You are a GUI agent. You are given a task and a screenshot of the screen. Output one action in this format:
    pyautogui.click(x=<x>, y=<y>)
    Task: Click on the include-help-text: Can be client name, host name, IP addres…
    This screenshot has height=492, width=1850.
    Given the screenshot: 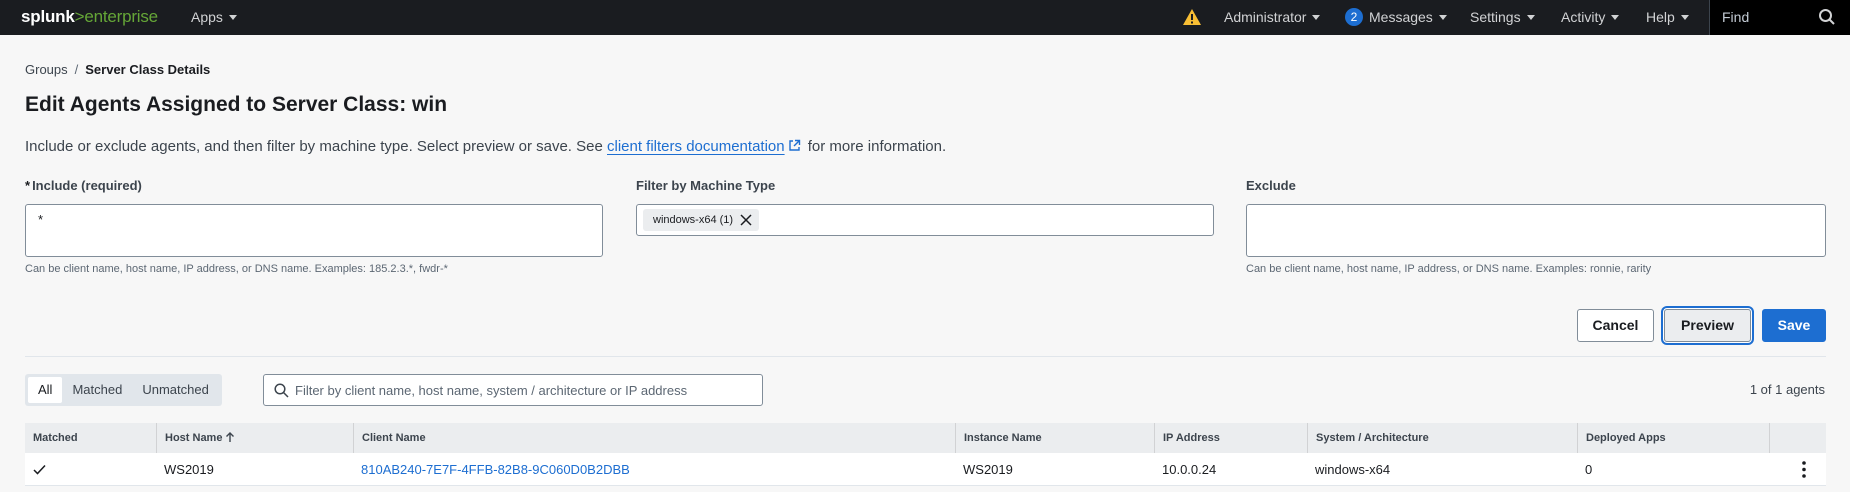 What is the action you would take?
    pyautogui.click(x=236, y=269)
    